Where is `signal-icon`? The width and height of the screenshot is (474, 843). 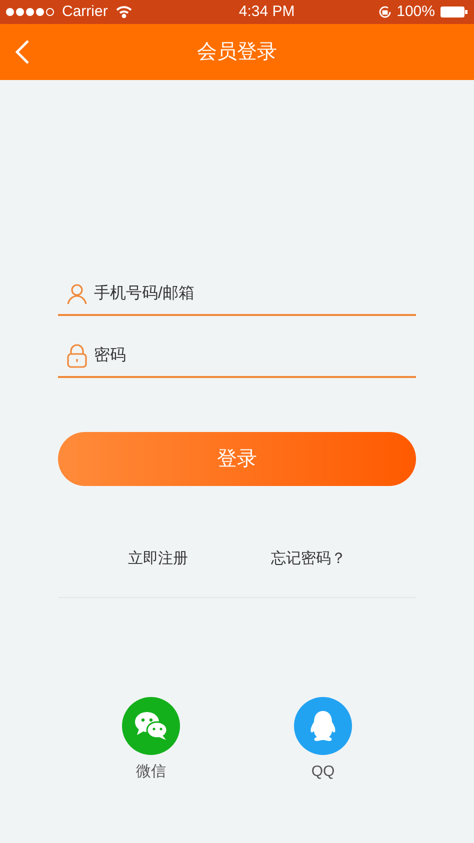
signal-icon is located at coordinates (30, 12).